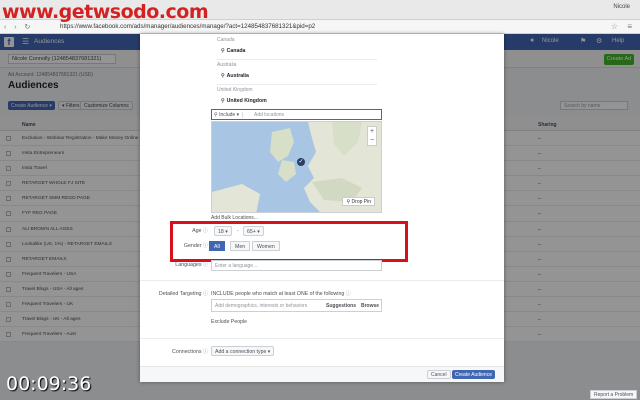 Image resolution: width=640 pixels, height=400 pixels. Describe the element at coordinates (244, 101) in the screenshot. I see `location-item: ⚲ United Kingdom` at that location.